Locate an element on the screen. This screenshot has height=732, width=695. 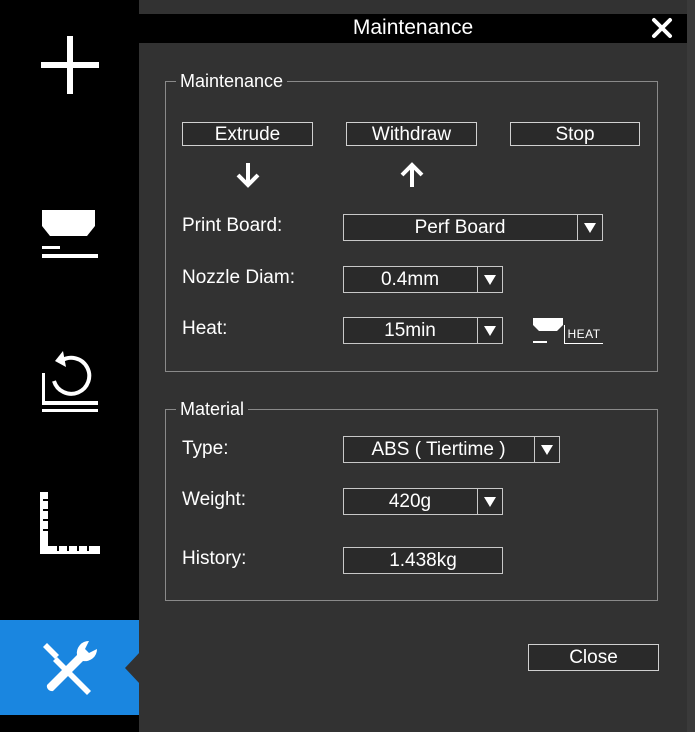
print-board-value: Perf Board is located at coordinates (460, 227).